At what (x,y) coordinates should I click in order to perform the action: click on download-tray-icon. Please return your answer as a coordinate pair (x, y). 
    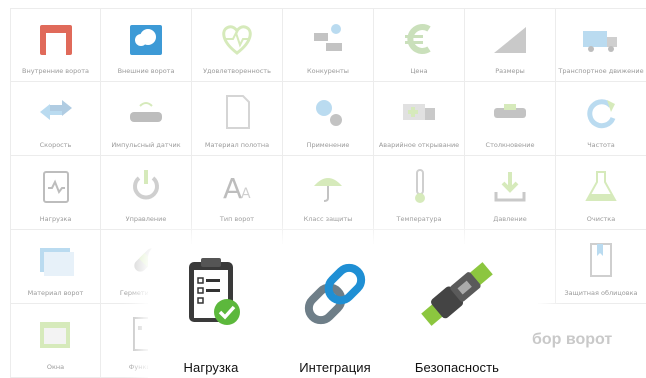
    Looking at the image, I should click on (510, 187).